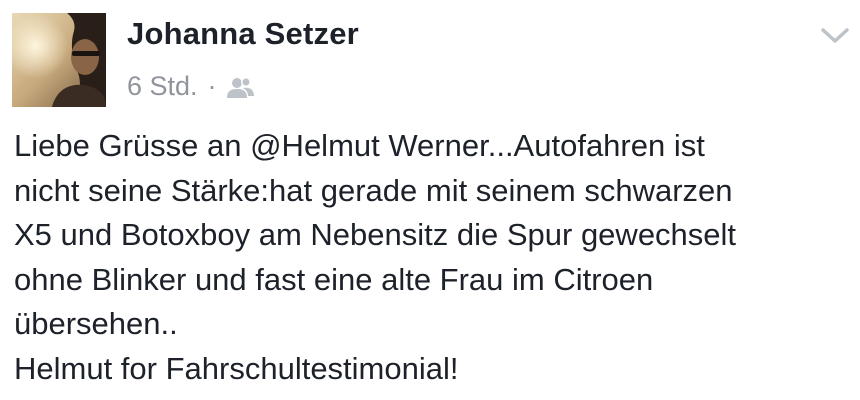 Image resolution: width=860 pixels, height=400 pixels. I want to click on avatar-photo, so click(59, 60).